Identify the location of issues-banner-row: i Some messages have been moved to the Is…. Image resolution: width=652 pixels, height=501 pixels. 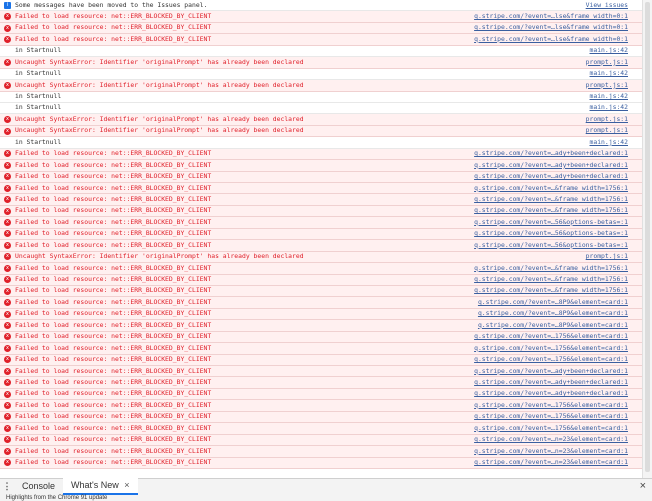
(321, 6).